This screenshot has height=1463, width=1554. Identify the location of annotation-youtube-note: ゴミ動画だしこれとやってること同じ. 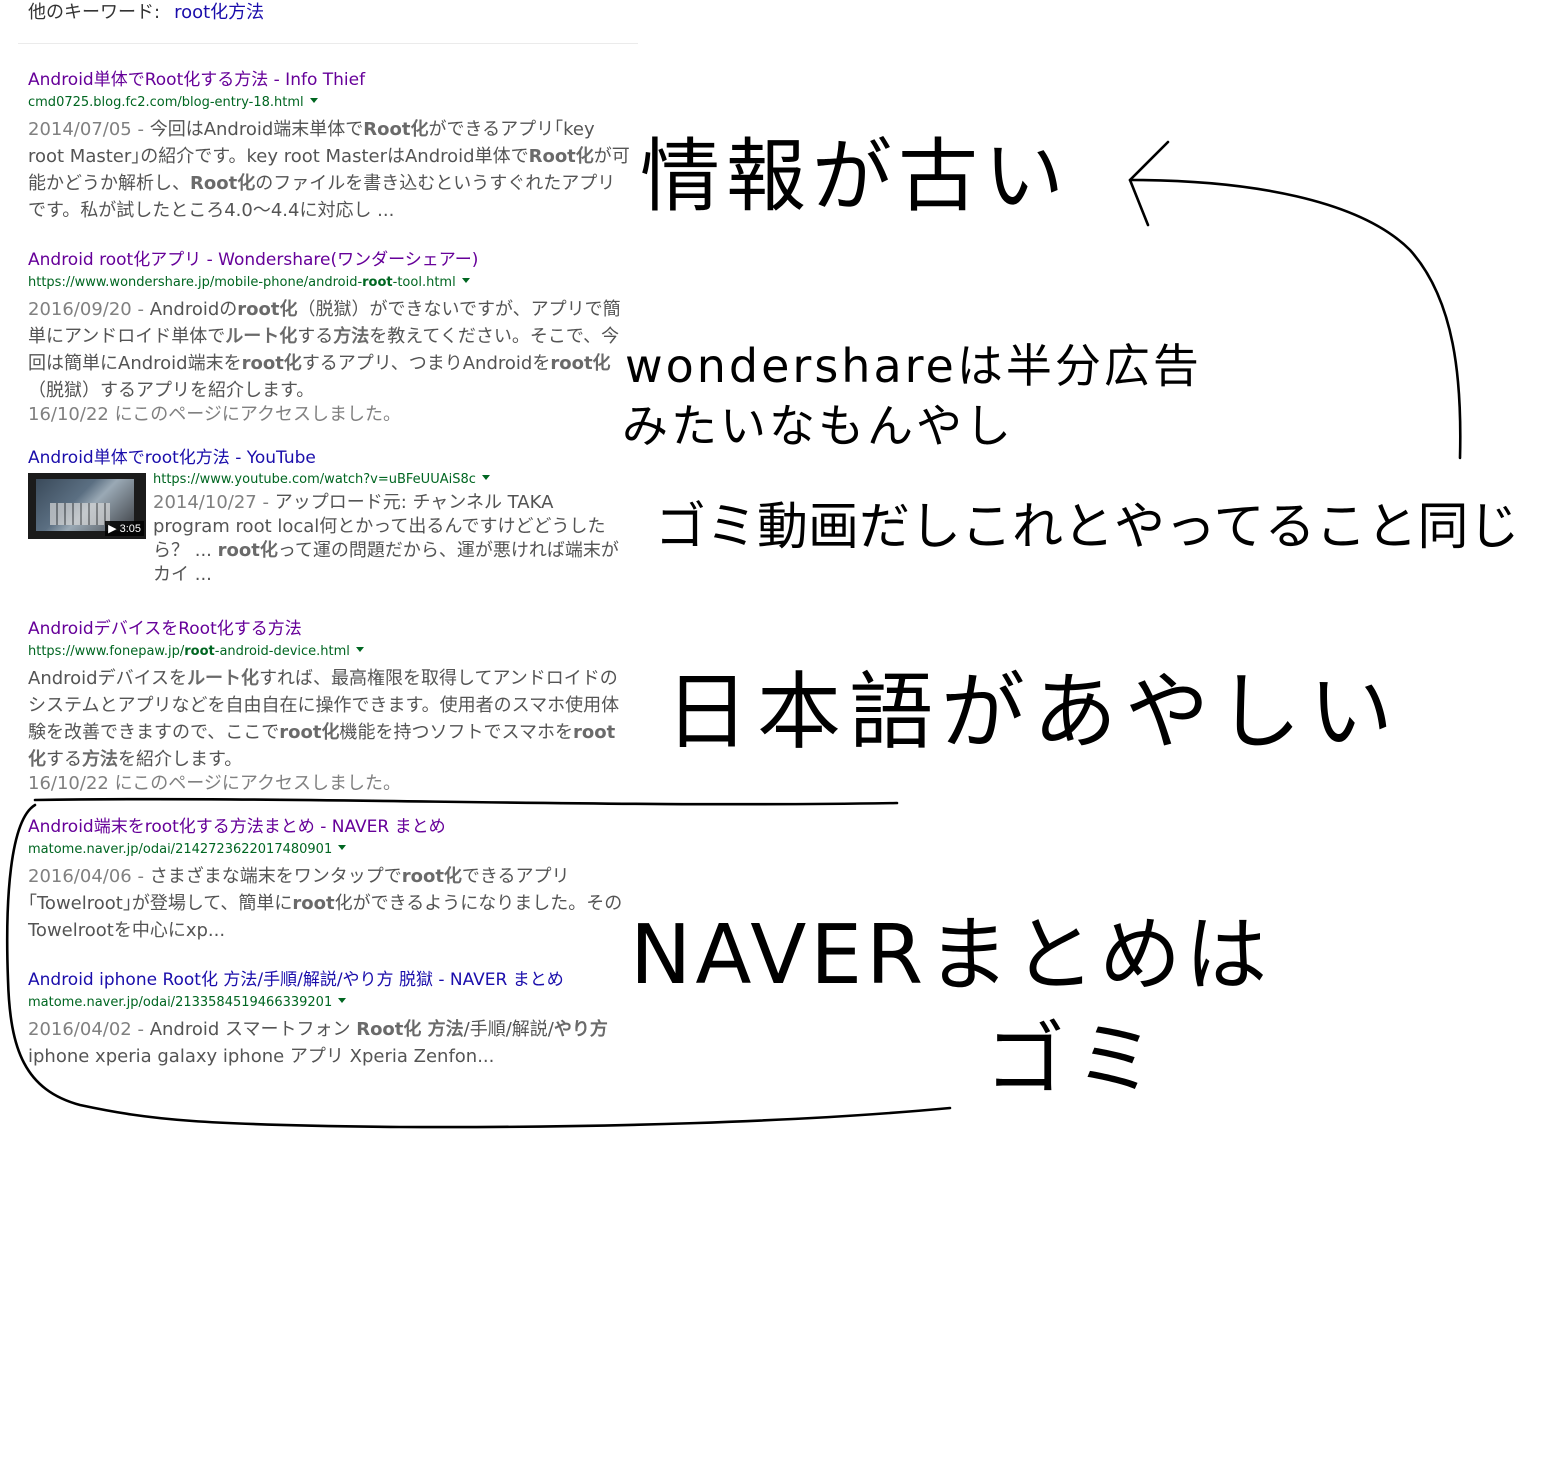
(1087, 527).